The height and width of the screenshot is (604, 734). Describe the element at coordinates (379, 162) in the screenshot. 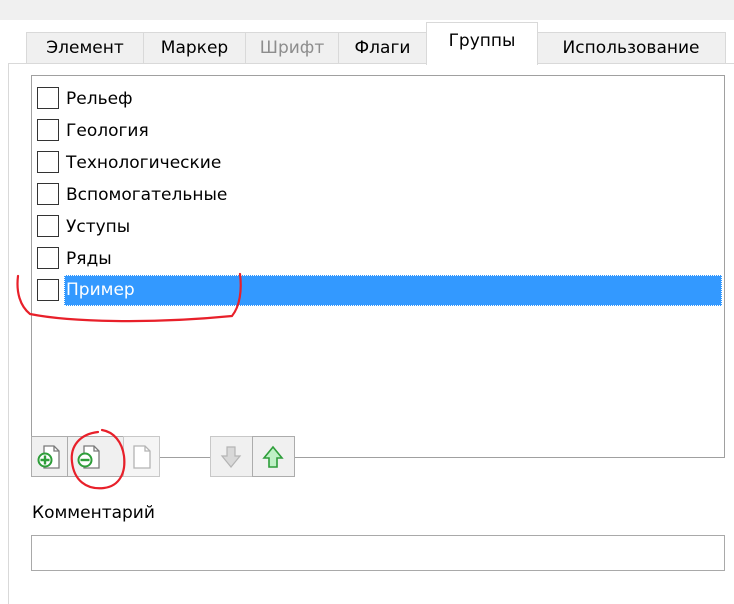

I see `list-item: Технологические` at that location.